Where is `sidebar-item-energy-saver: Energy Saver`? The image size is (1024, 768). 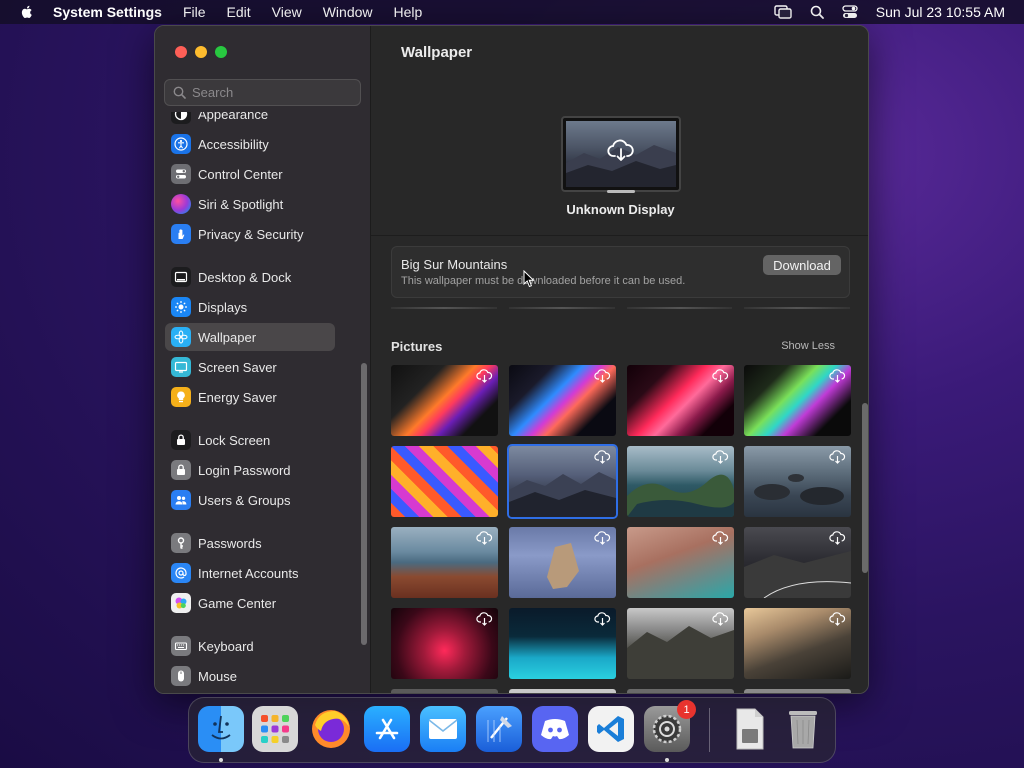 sidebar-item-energy-saver: Energy Saver is located at coordinates (255, 397).